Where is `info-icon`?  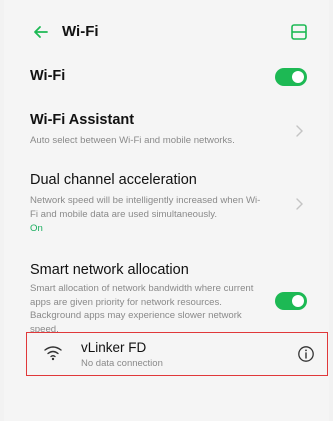
info-icon is located at coordinates (306, 354).